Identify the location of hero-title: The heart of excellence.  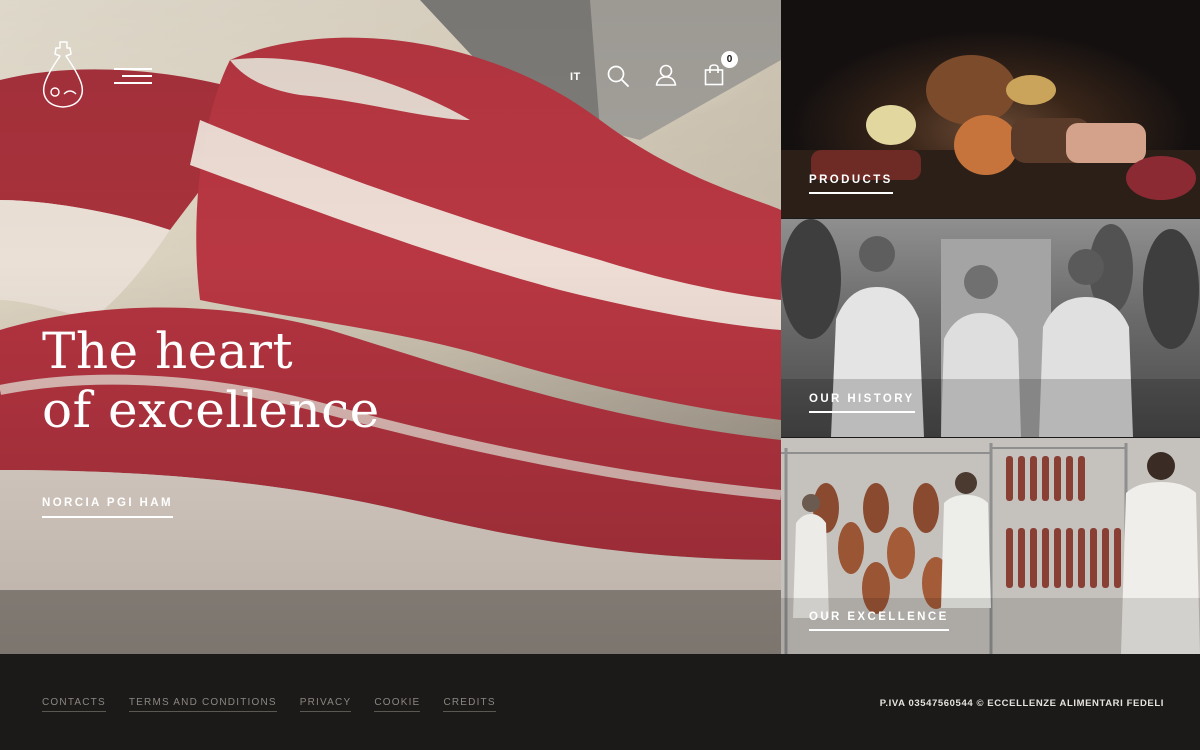
(211, 381).